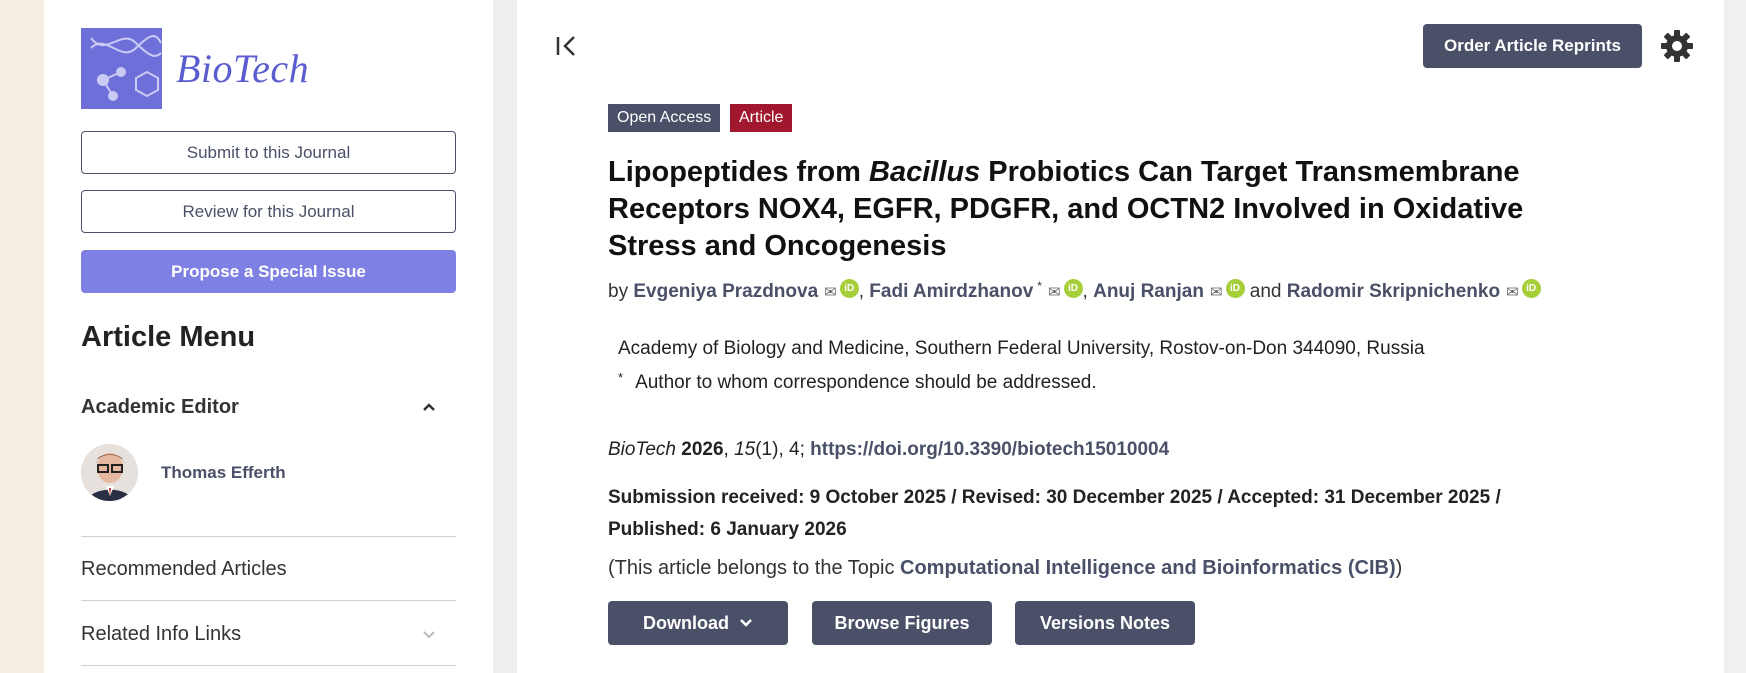  What do you see at coordinates (902, 623) in the screenshot?
I see `browse-figures-button: Browse Figures` at bounding box center [902, 623].